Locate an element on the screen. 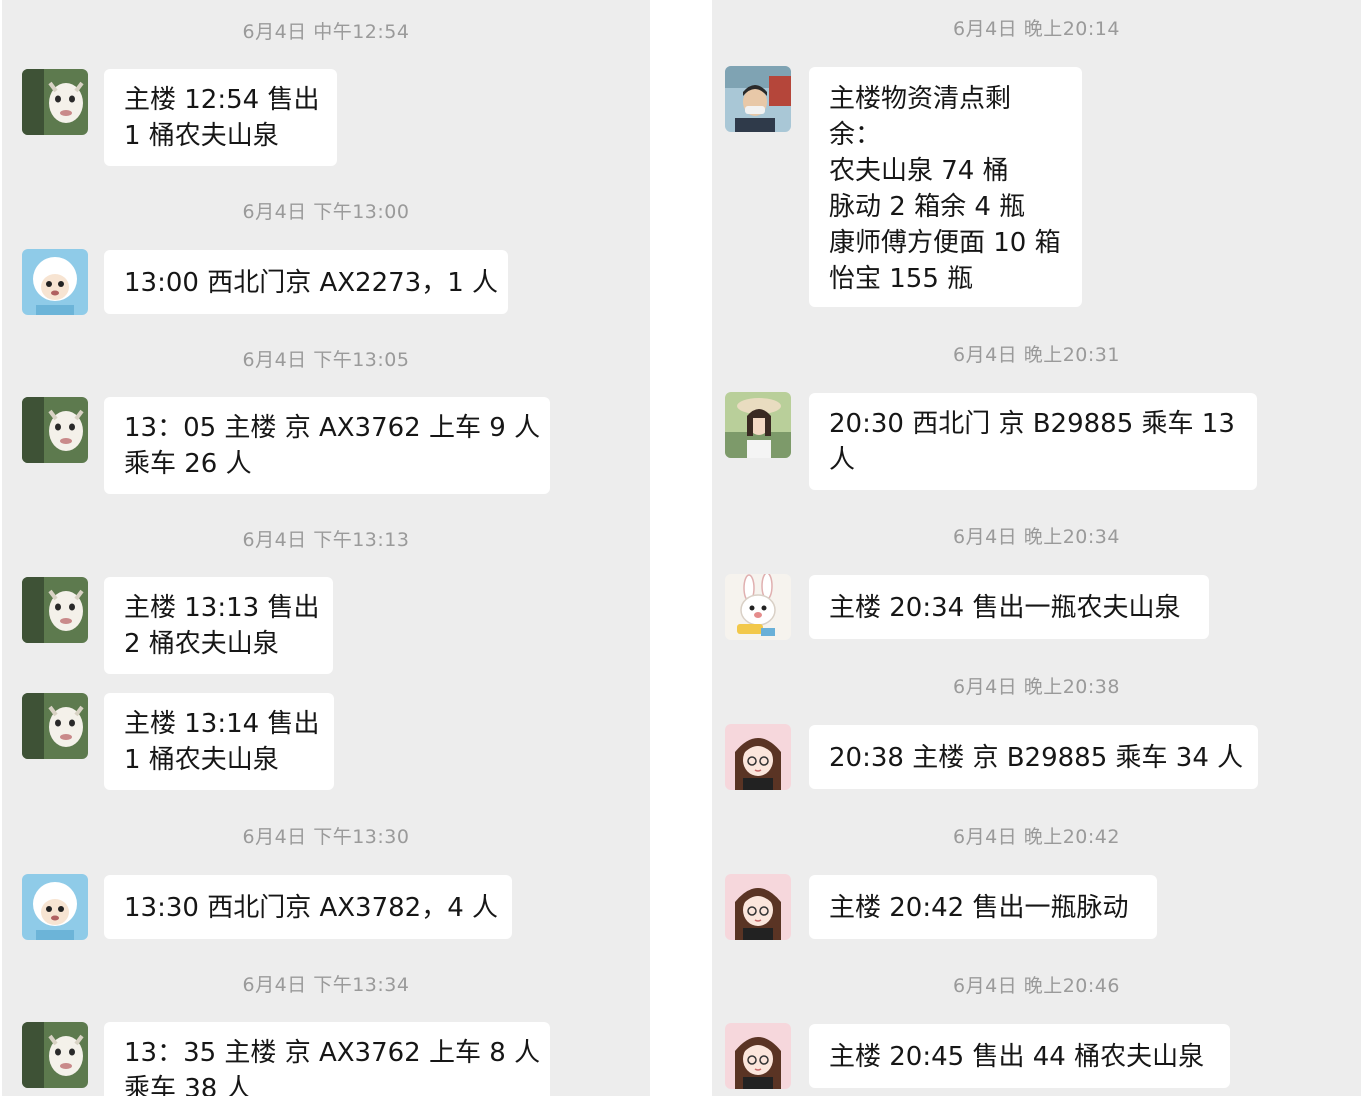 The width and height of the screenshot is (1361, 1096). message-timestamp: 6月4日 晚上20:38 is located at coordinates (1036, 687).